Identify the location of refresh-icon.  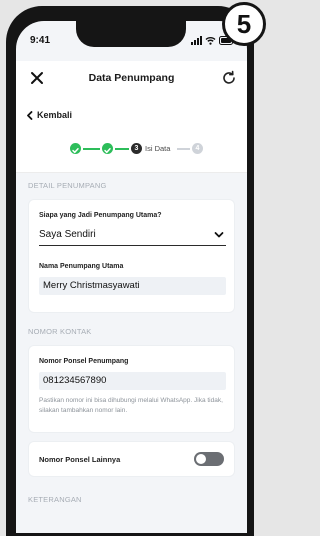
(229, 78).